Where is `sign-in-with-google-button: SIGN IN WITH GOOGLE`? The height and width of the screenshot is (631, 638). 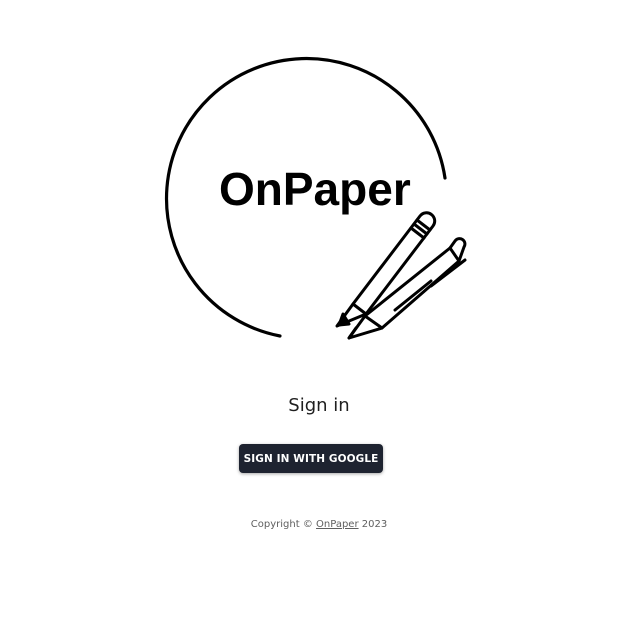 sign-in-with-google-button: SIGN IN WITH GOOGLE is located at coordinates (311, 458).